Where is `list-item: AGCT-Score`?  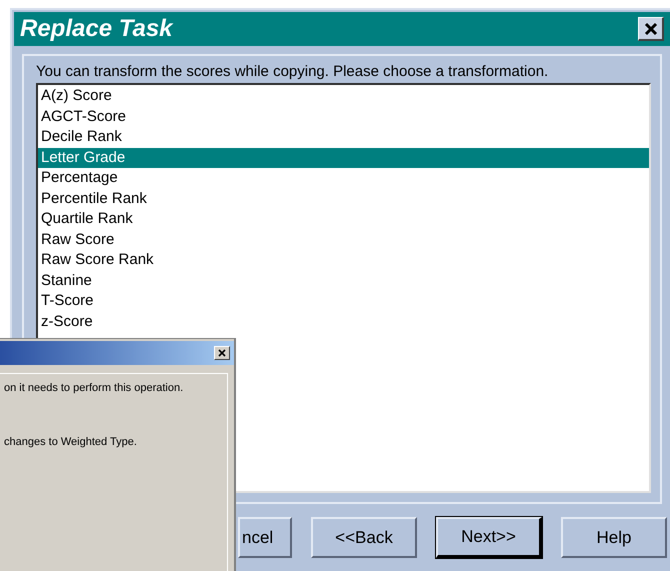
list-item: AGCT-Score is located at coordinates (343, 116).